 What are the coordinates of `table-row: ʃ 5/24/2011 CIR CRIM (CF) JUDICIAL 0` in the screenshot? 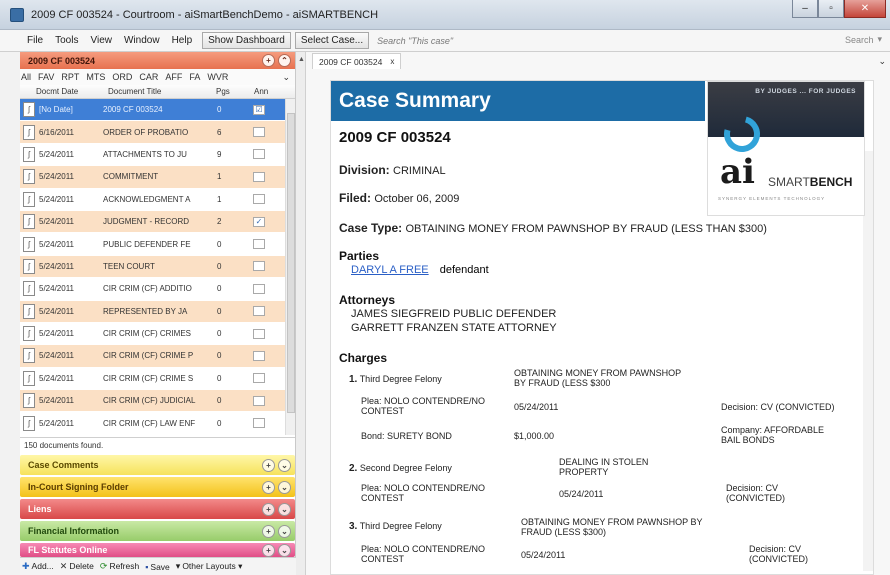 It's located at (157, 401).